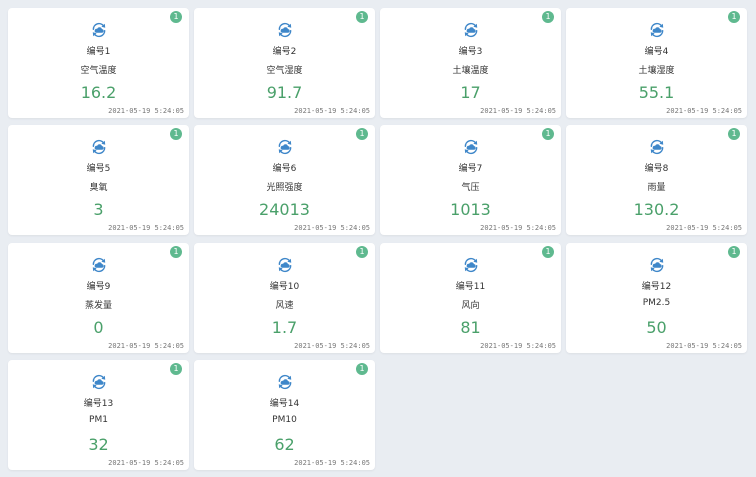 The width and height of the screenshot is (756, 477). I want to click on sensor-code: 编号4, so click(656, 52).